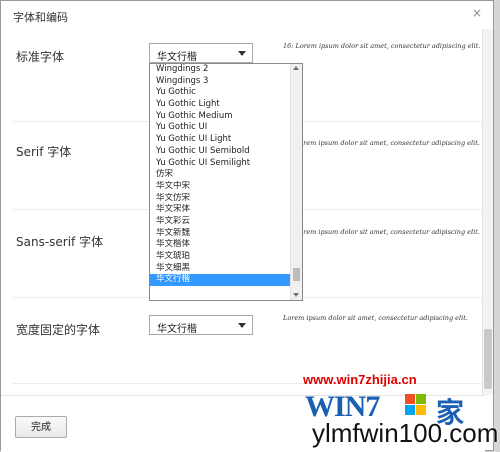 The width and height of the screenshot is (500, 452). Describe the element at coordinates (220, 257) in the screenshot. I see `font-option: 华文琥珀` at that location.